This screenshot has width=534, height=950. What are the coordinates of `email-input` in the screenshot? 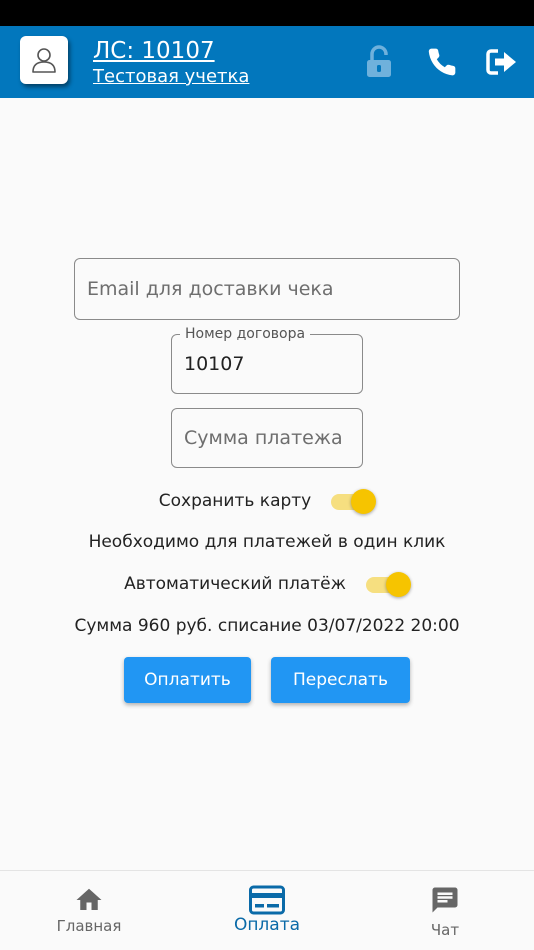 It's located at (267, 289).